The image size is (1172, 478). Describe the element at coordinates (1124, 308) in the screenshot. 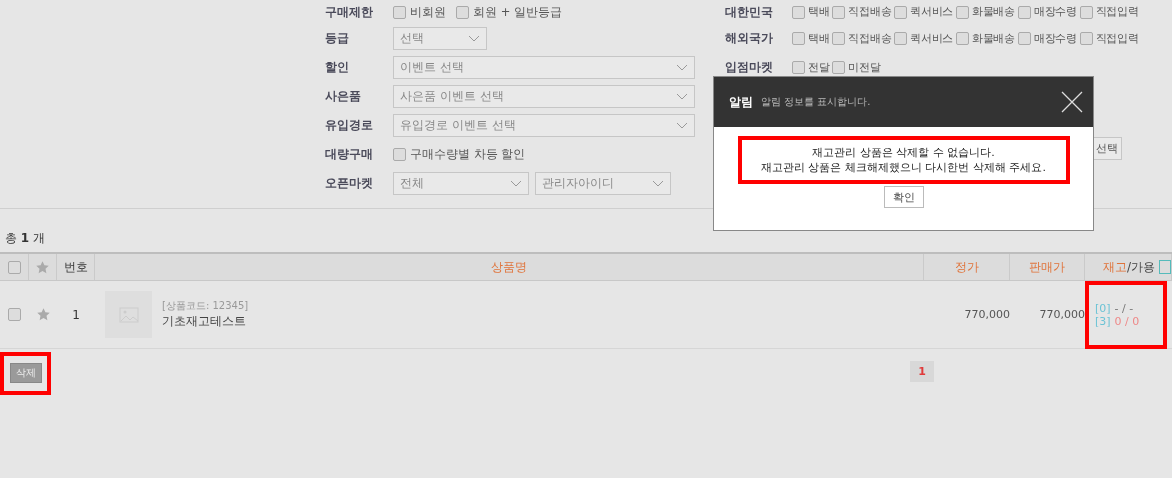

I see `stock-value: - / -` at that location.